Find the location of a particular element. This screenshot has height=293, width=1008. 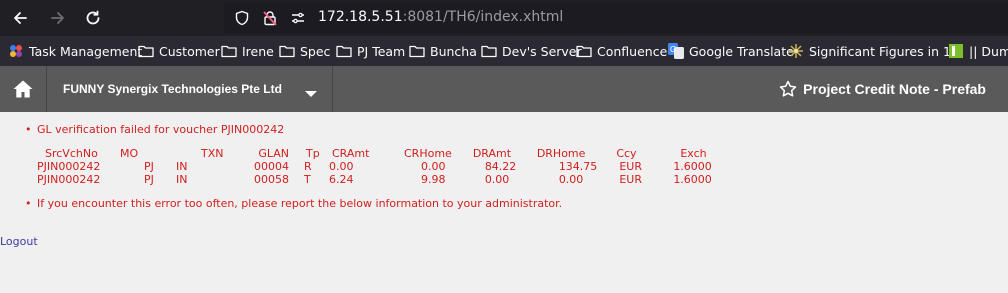

cell-src-vch-no: PJIN000242 is located at coordinates (69, 166).